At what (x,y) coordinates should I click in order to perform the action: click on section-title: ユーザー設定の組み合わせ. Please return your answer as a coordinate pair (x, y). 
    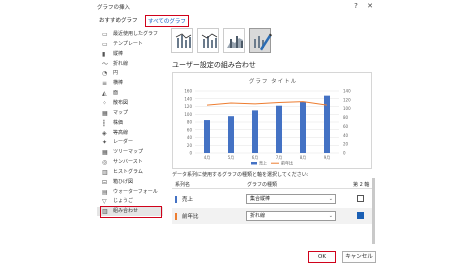
    Looking at the image, I should click on (214, 65).